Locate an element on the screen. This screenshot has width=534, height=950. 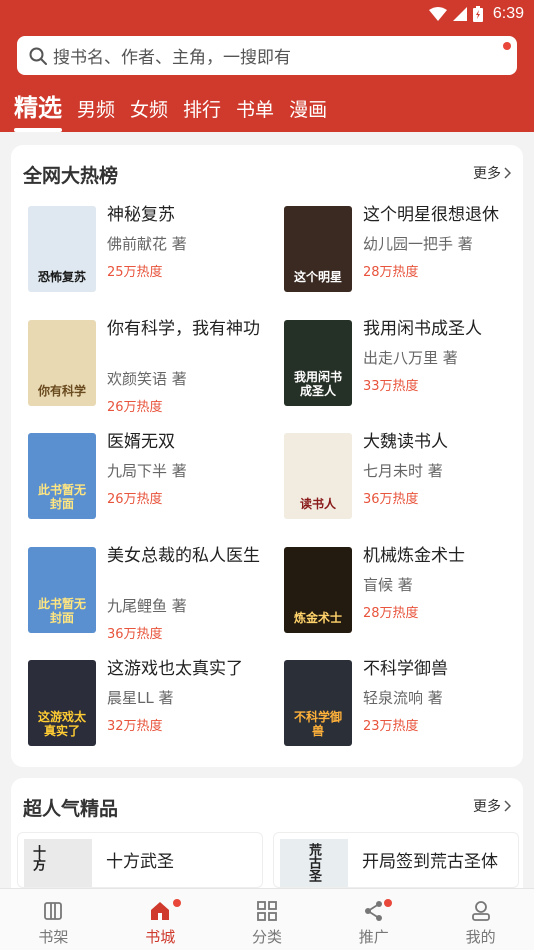
book-title: 医婿无双 is located at coordinates (141, 442).